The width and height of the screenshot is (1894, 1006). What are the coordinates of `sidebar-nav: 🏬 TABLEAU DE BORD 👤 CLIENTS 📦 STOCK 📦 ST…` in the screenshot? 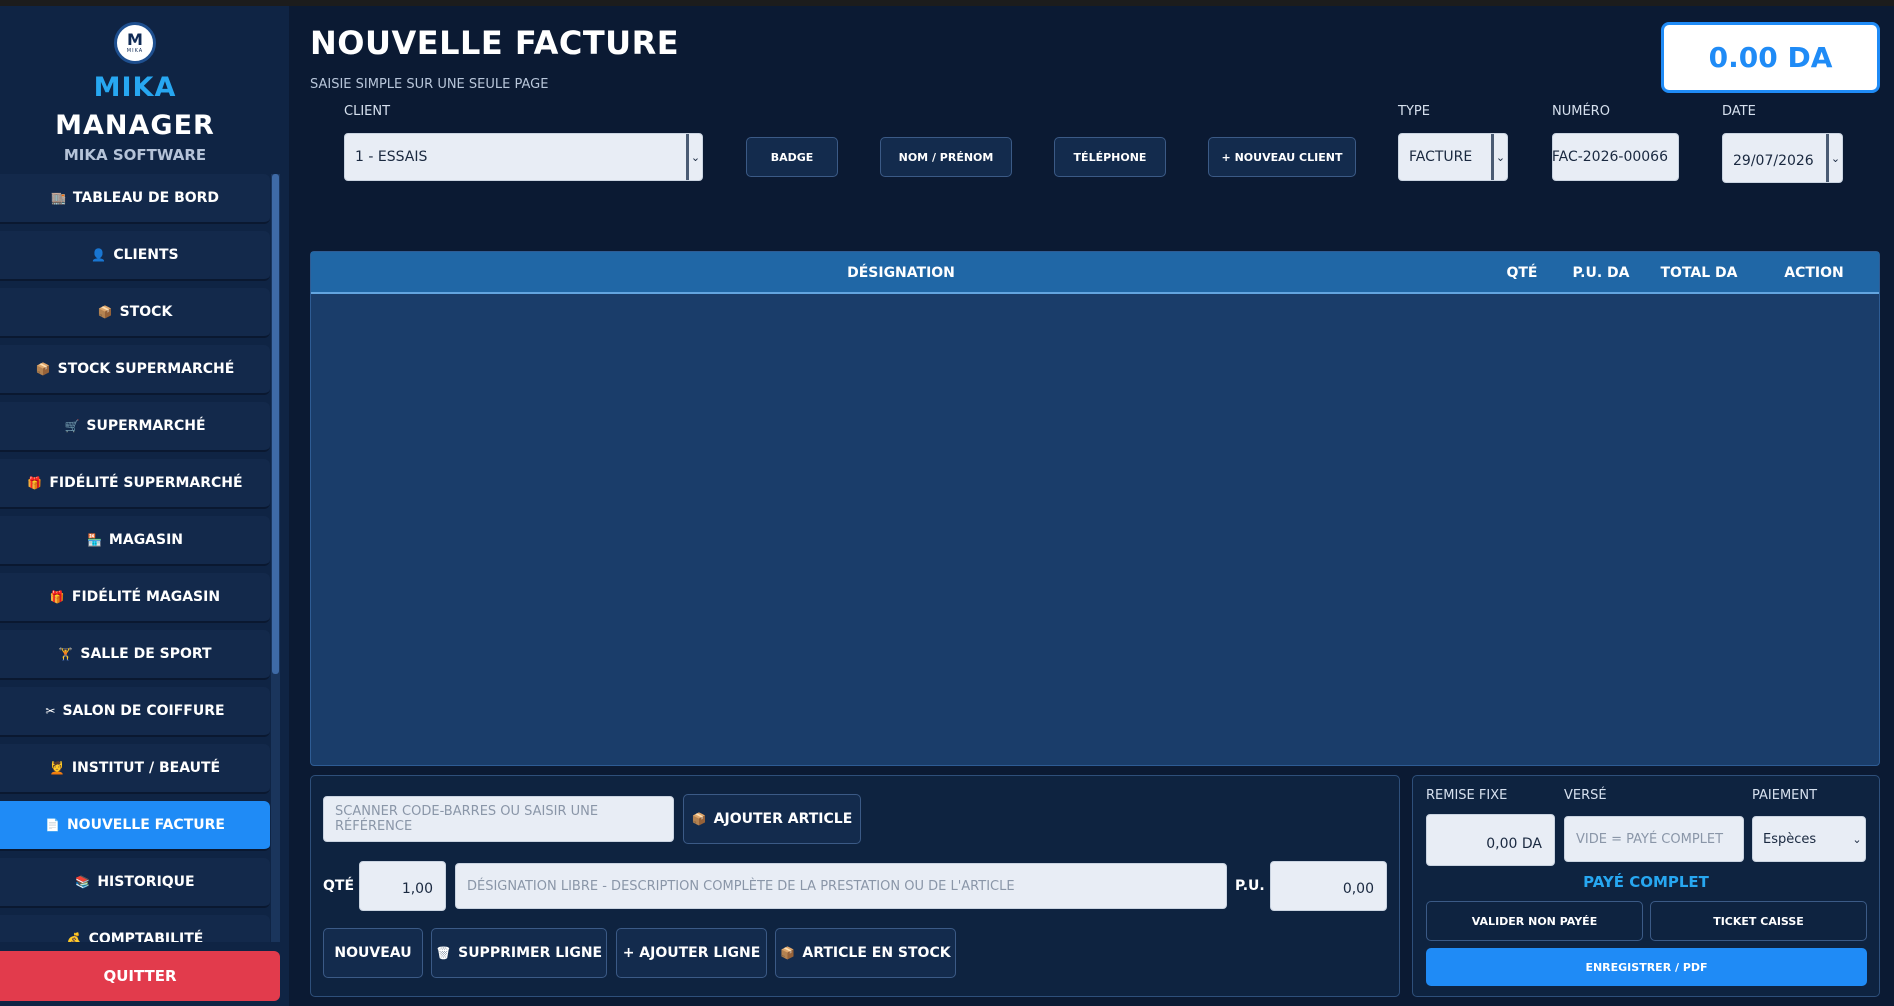 It's located at (135, 558).